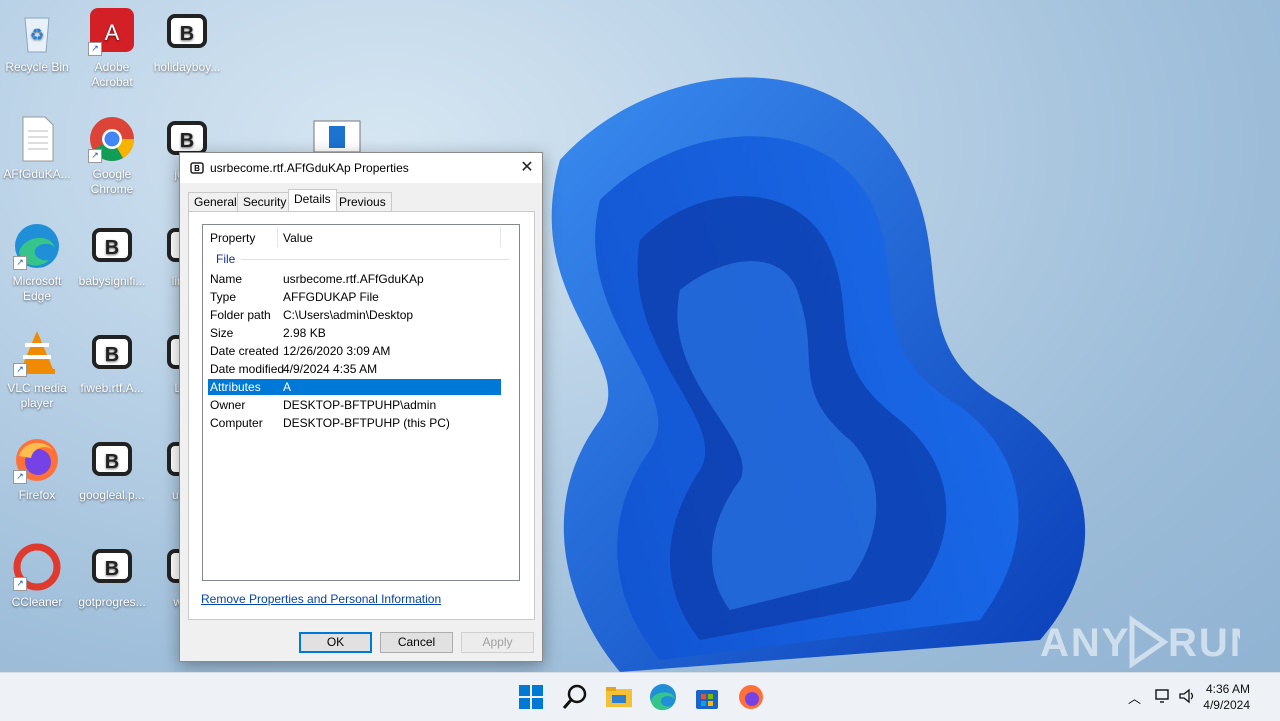 The image size is (1280, 721). Describe the element at coordinates (366, 423) in the screenshot. I see `property-value: DESKTOP-BFTPUHP (this PC)` at that location.